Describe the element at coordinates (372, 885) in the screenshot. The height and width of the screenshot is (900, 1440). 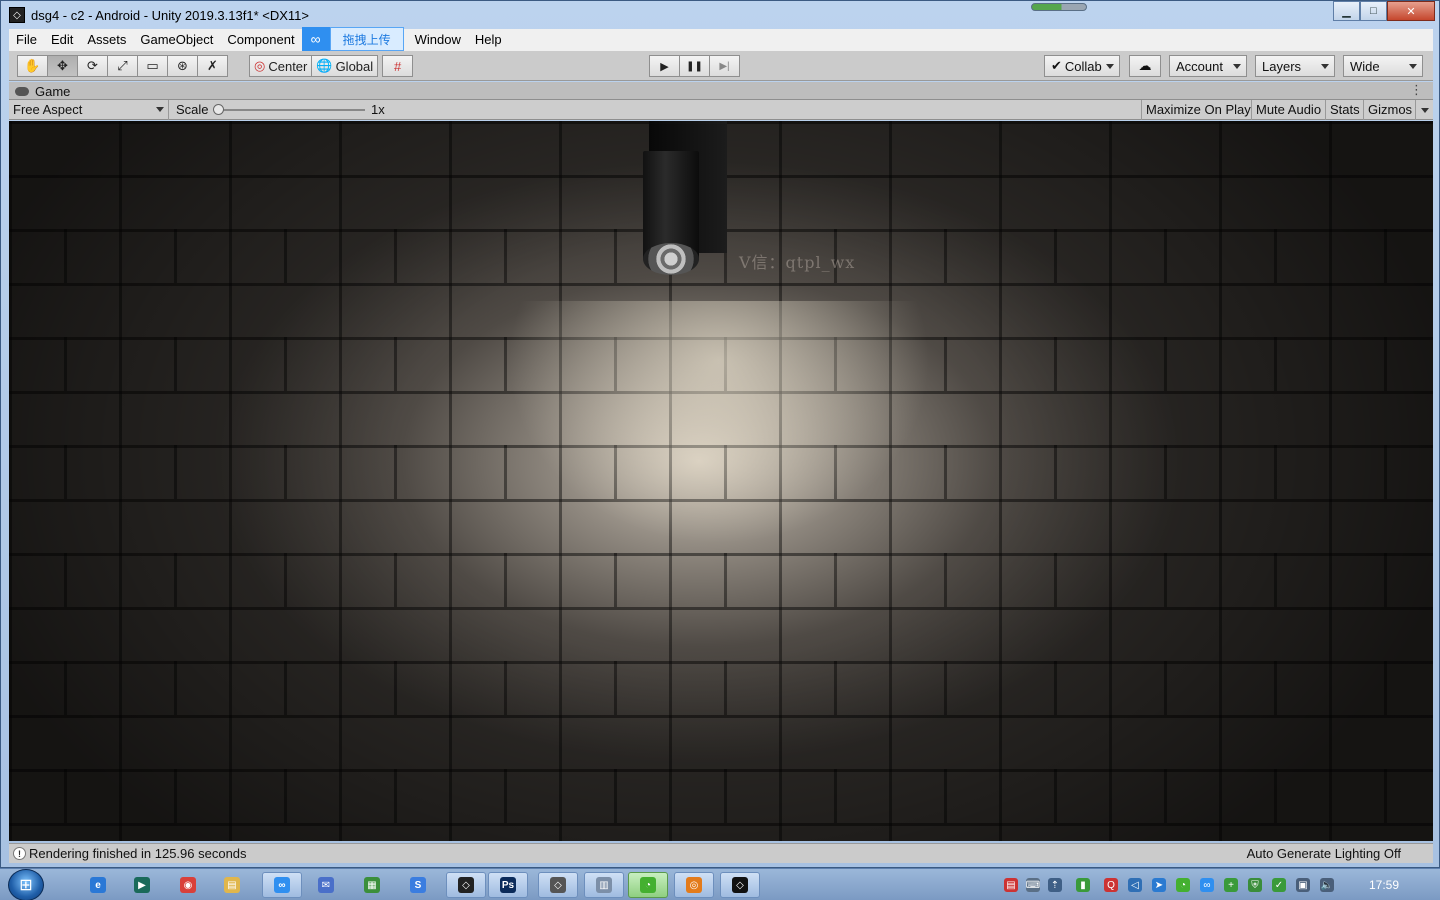
I see `taskbar-app-chart-app: ▦` at that location.